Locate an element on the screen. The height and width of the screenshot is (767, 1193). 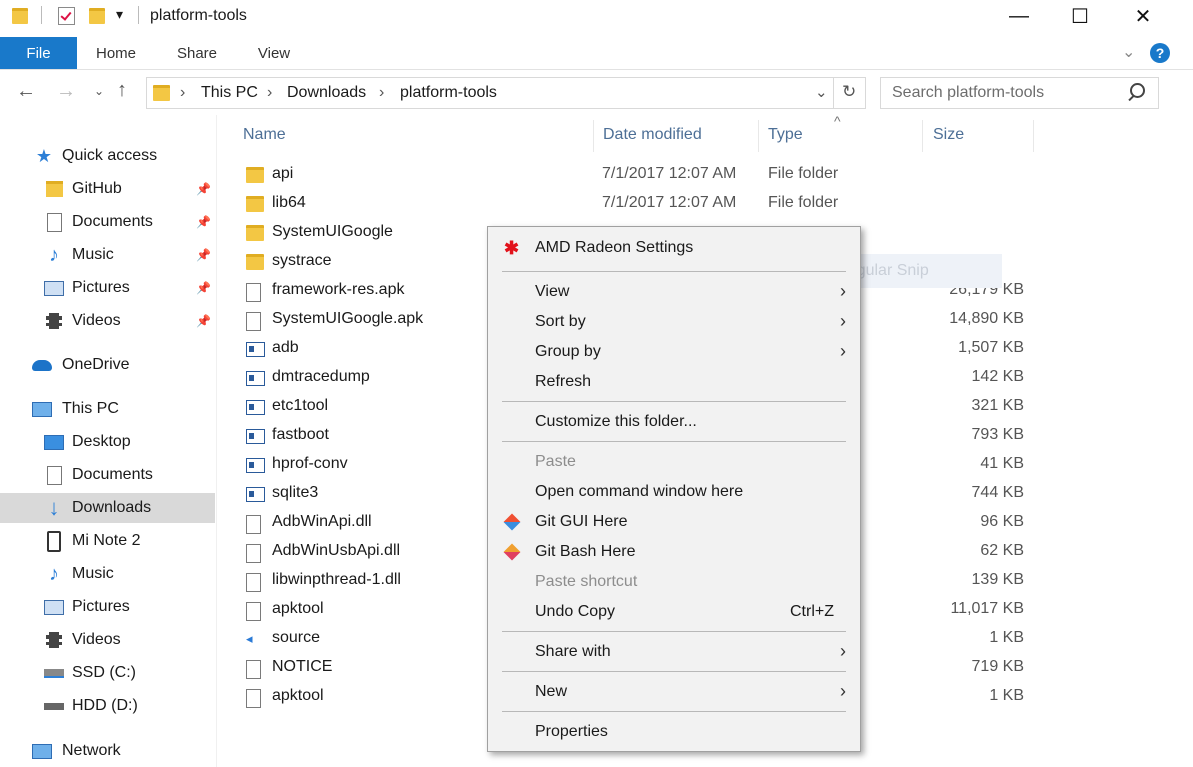
file-row: lib64 7/1/2017 12:07 AM File folder is located at coordinates (640, 204).